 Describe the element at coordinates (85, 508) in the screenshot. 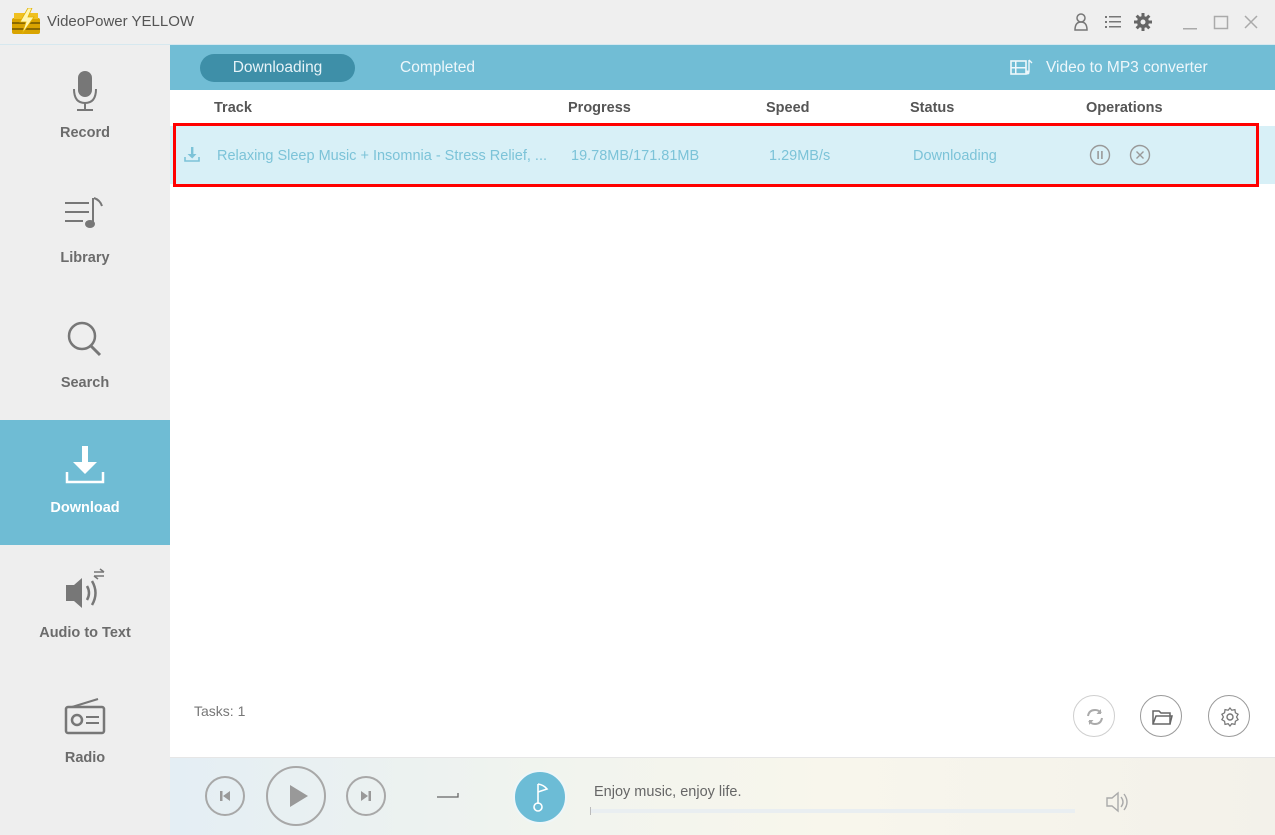

I see `sidebar-item-label: Download` at that location.